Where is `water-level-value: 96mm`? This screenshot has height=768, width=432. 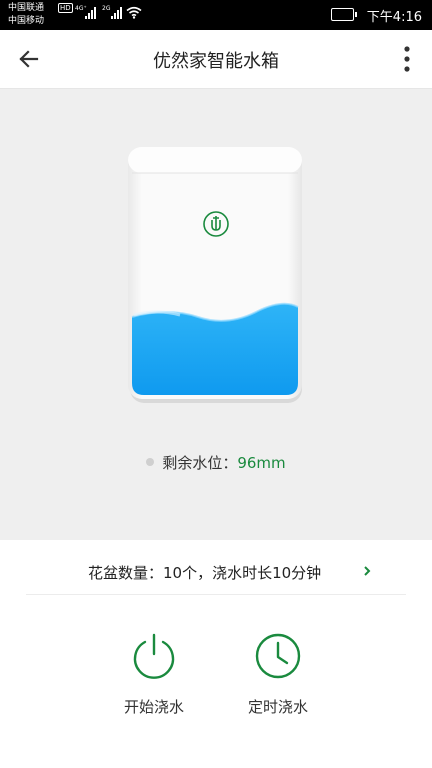
water-level-value: 96mm is located at coordinates (261, 463).